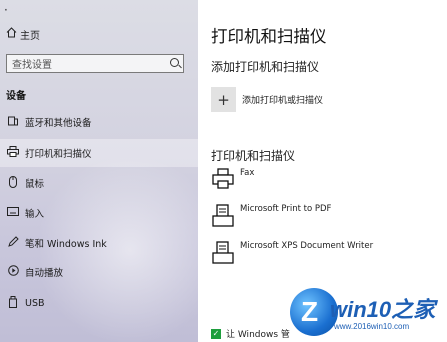 This screenshot has height=342, width=447. Describe the element at coordinates (13, 213) in the screenshot. I see `keyboard-icon` at that location.